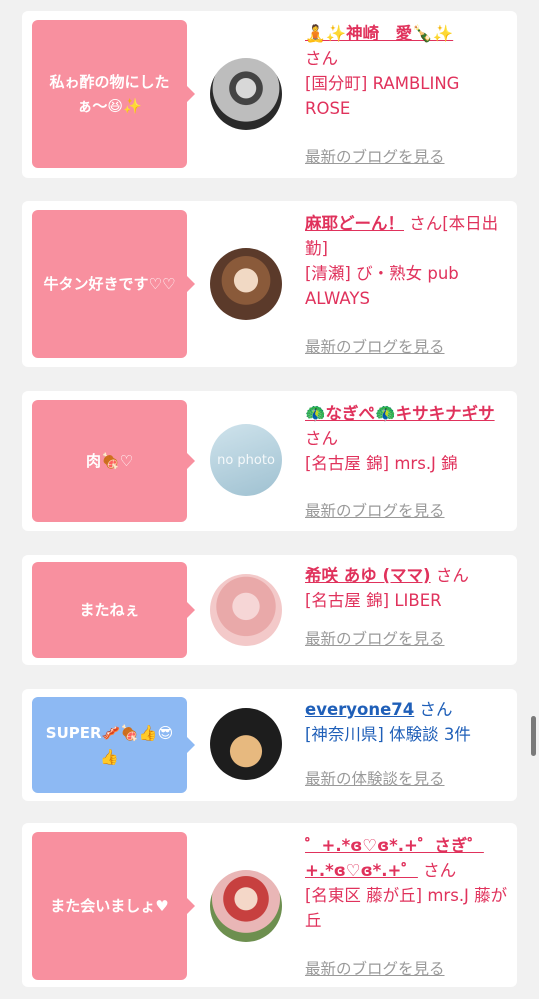 The width and height of the screenshot is (539, 999). Describe the element at coordinates (368, 575) in the screenshot. I see `username-link: 希咲 あゆ (ママ)` at that location.